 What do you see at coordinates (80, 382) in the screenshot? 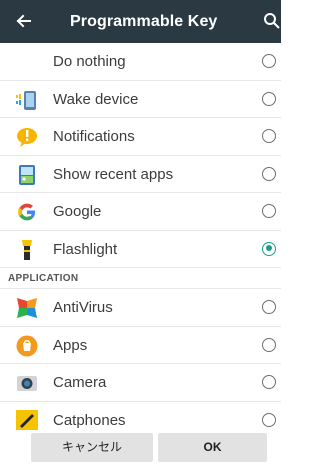
I see `option-label: Camera` at bounding box center [80, 382].